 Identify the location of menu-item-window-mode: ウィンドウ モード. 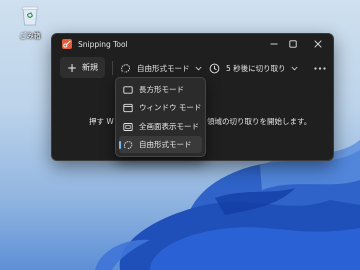
(160, 107).